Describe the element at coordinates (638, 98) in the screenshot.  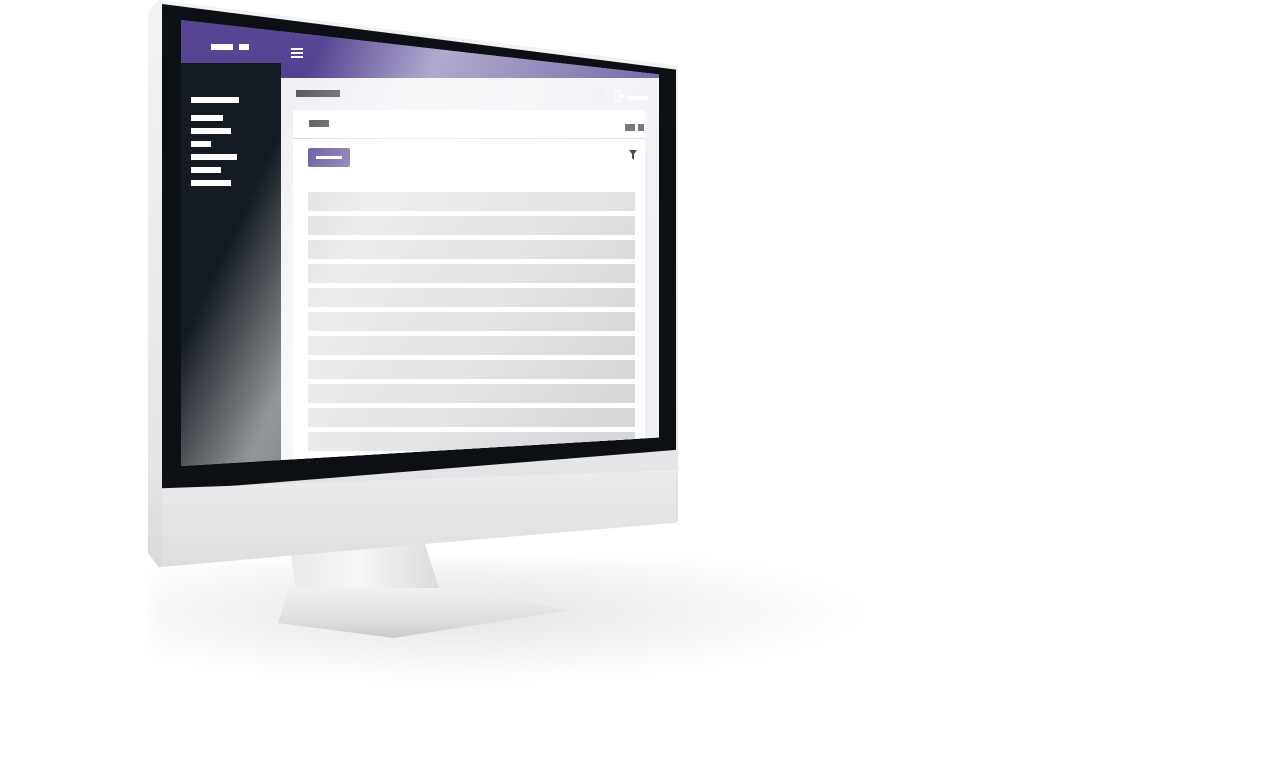
I see `logout-label` at that location.